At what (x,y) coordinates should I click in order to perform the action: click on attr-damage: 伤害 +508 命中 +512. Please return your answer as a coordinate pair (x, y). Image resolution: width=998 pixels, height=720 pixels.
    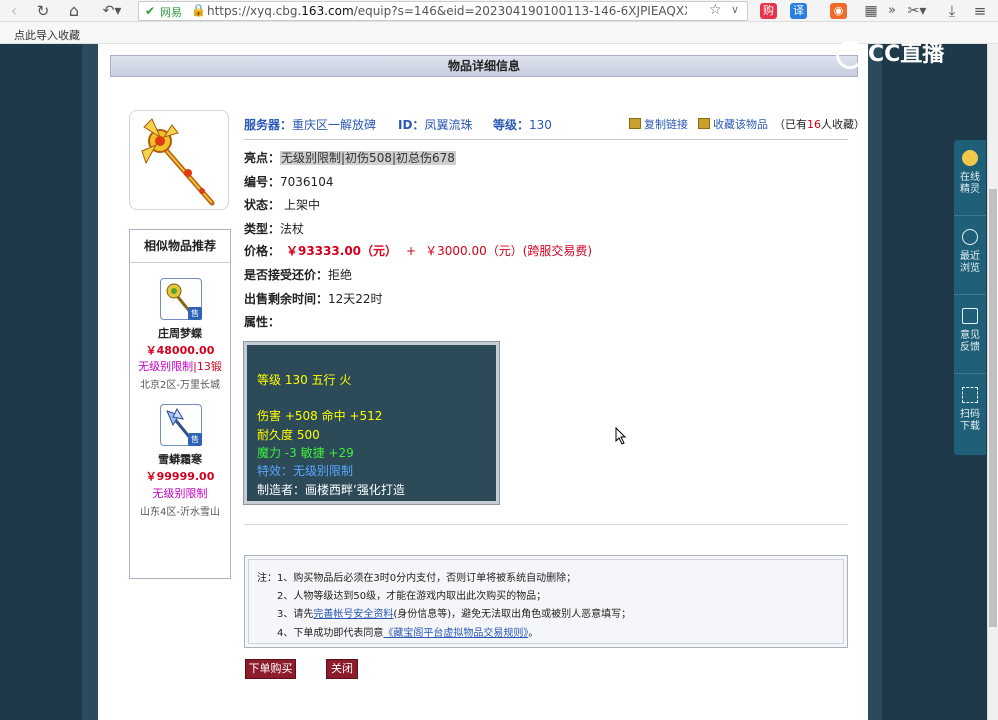
    Looking at the image, I should click on (320, 416).